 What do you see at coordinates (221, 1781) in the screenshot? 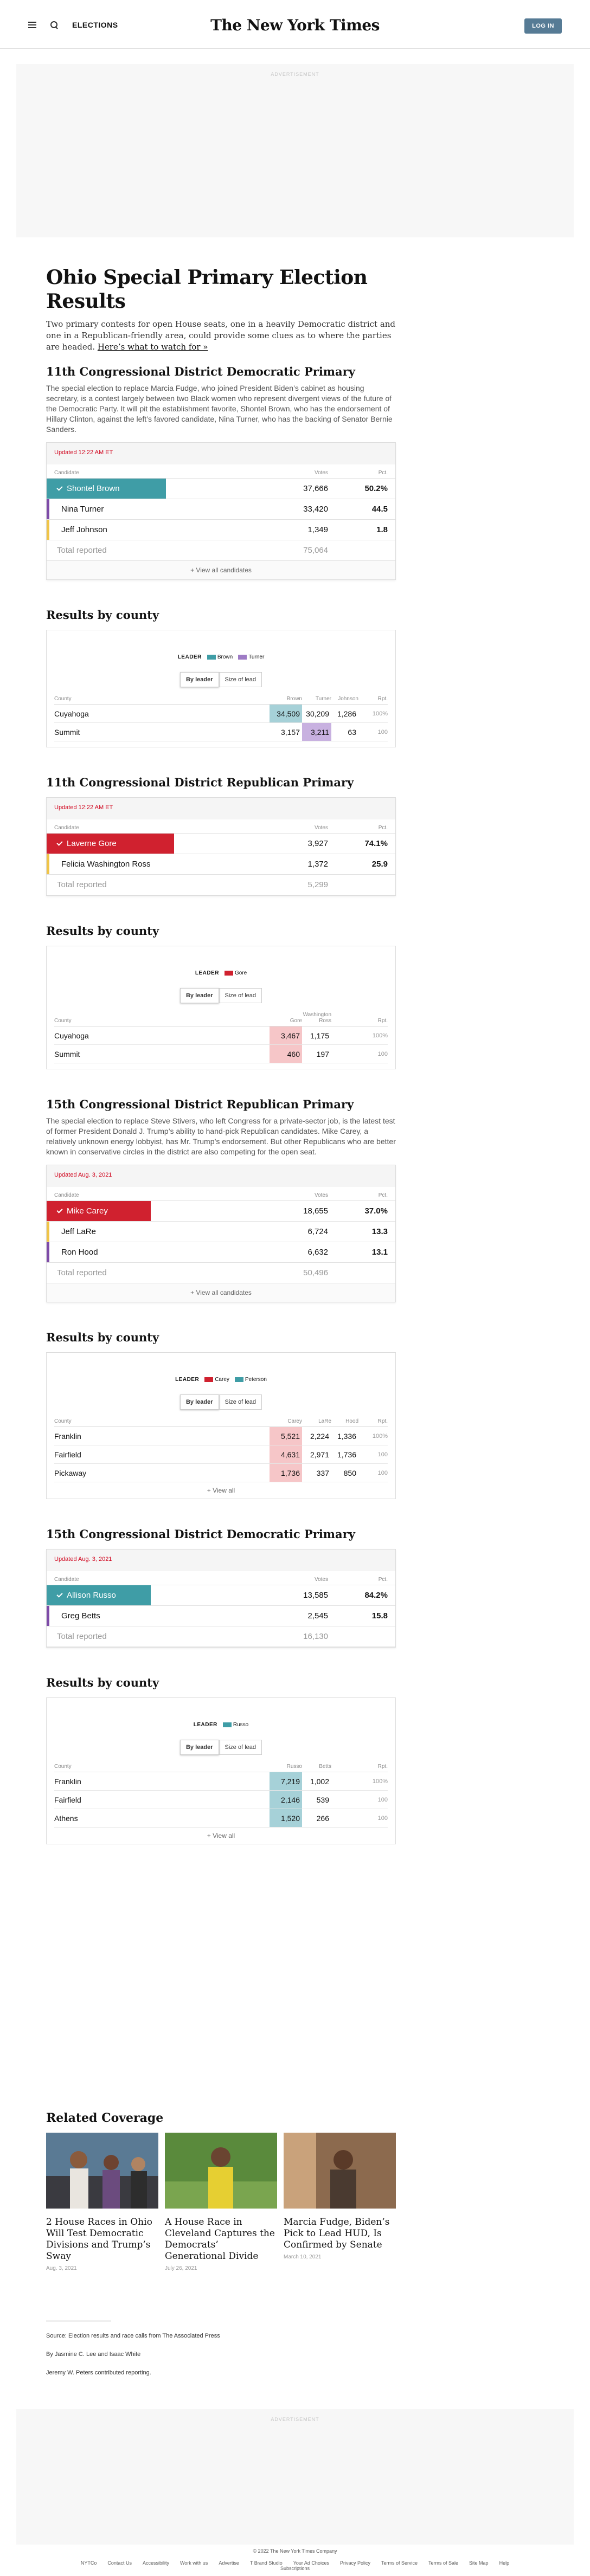
I see `county-row: Franklin 7,219 1,002 100%` at bounding box center [221, 1781].